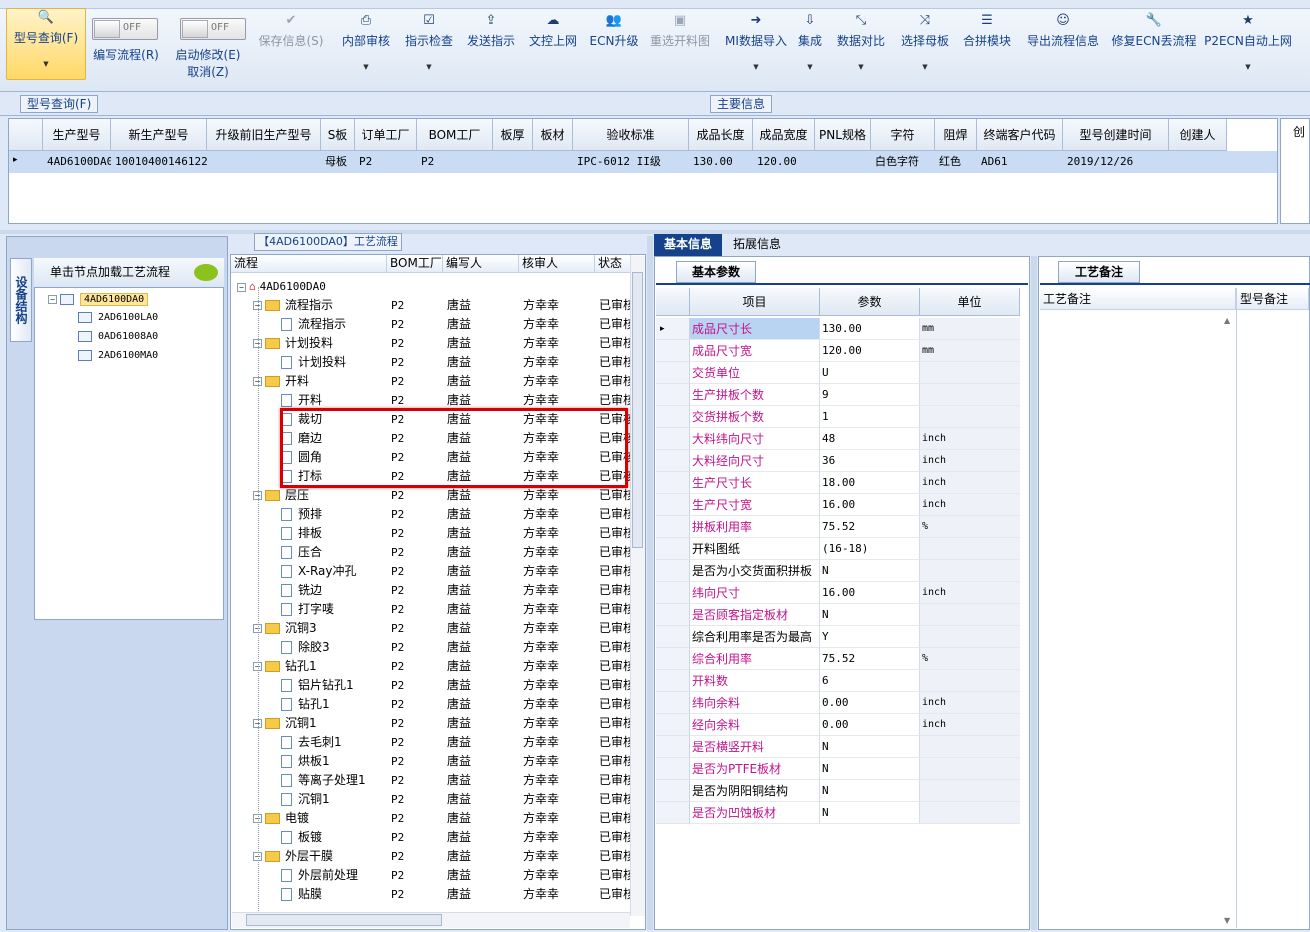  What do you see at coordinates (433, 647) in the screenshot?
I see `process-row: 除胶3 P2 唐益 方幸幸 已审核` at bounding box center [433, 647].